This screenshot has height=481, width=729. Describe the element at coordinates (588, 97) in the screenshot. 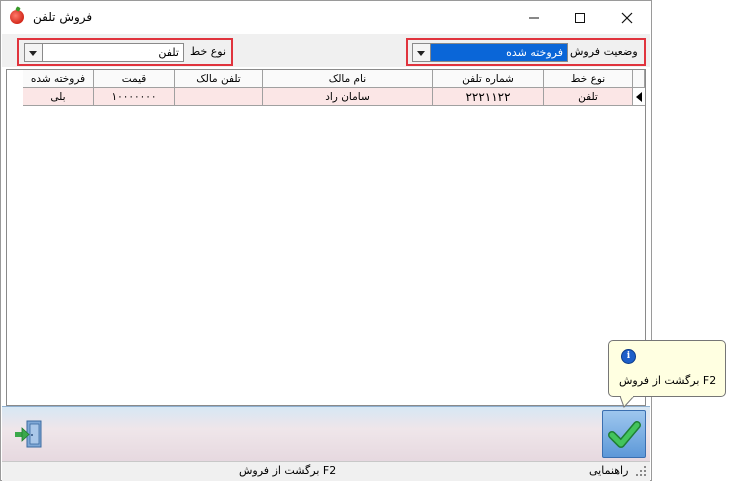

I see `table-cell: تلفن` at that location.